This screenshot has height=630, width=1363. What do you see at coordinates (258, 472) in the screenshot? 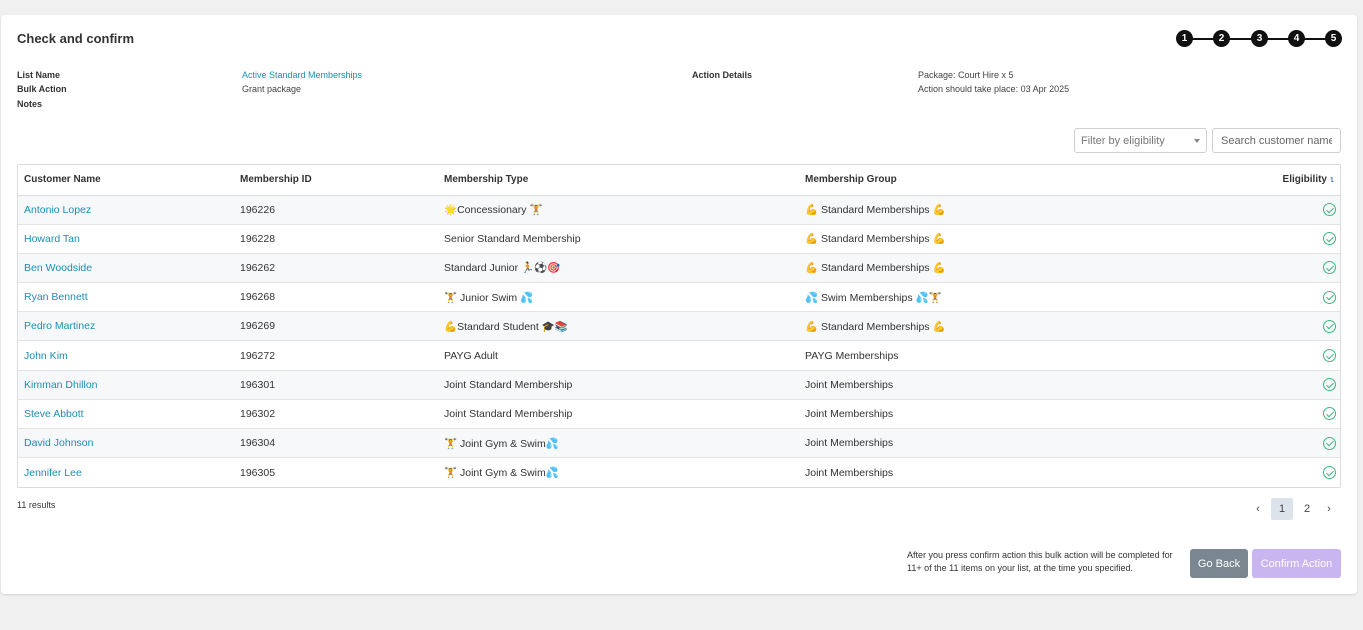
I see `membership-id-cell: 196305` at bounding box center [258, 472].